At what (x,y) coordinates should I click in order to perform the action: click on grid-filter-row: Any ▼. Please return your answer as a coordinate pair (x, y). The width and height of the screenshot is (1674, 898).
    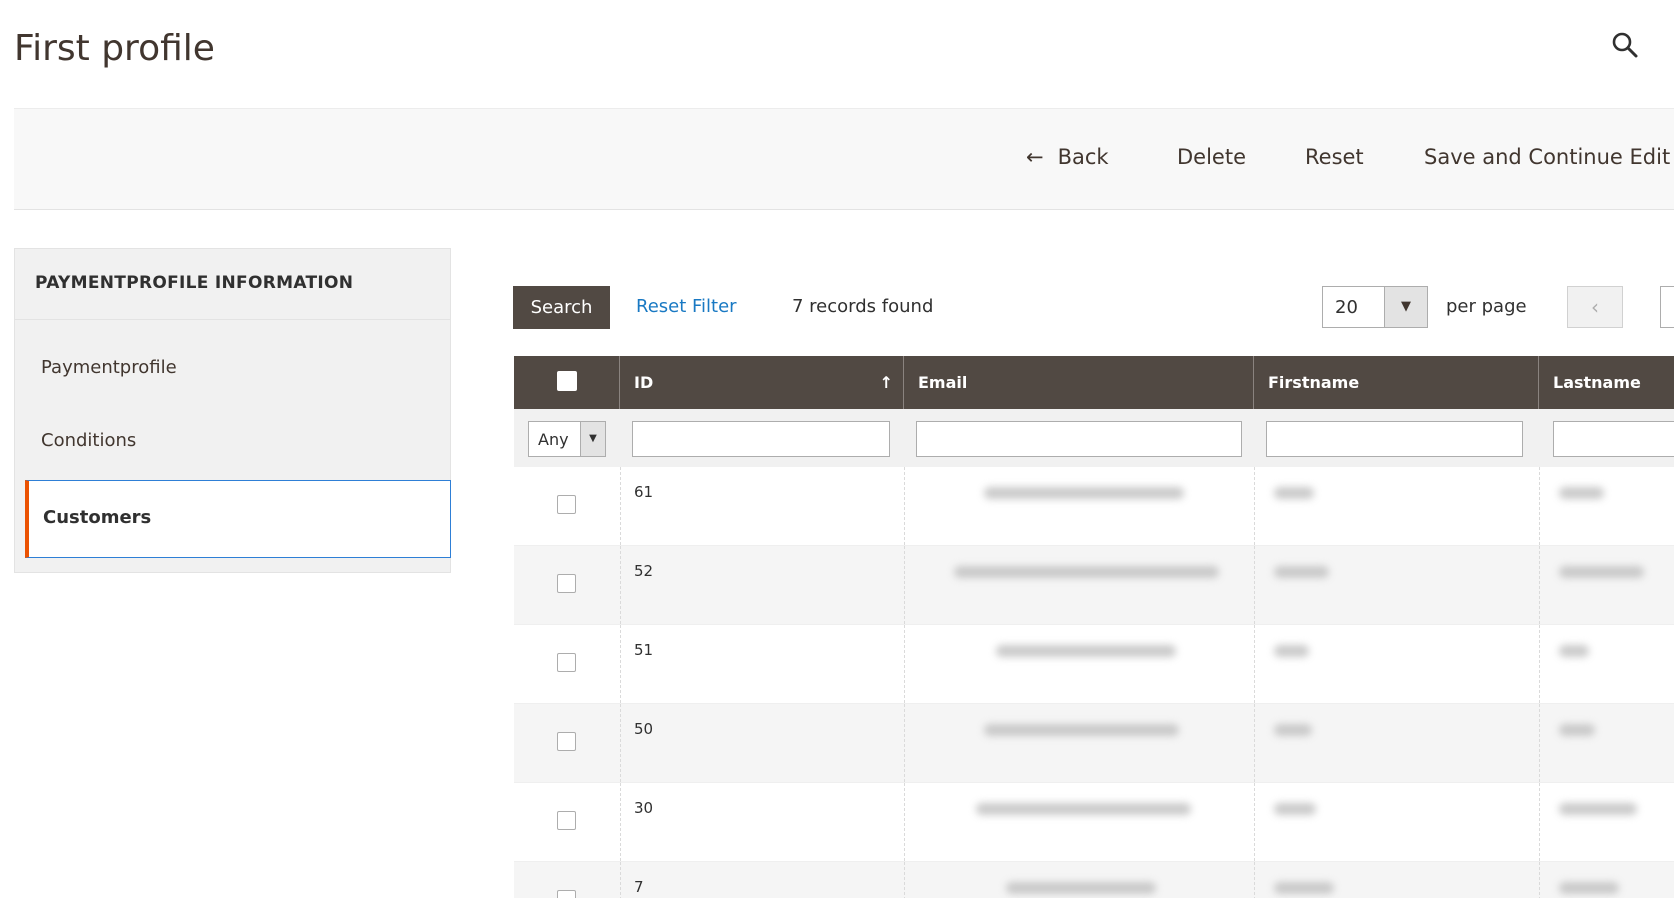
    Looking at the image, I should click on (1094, 438).